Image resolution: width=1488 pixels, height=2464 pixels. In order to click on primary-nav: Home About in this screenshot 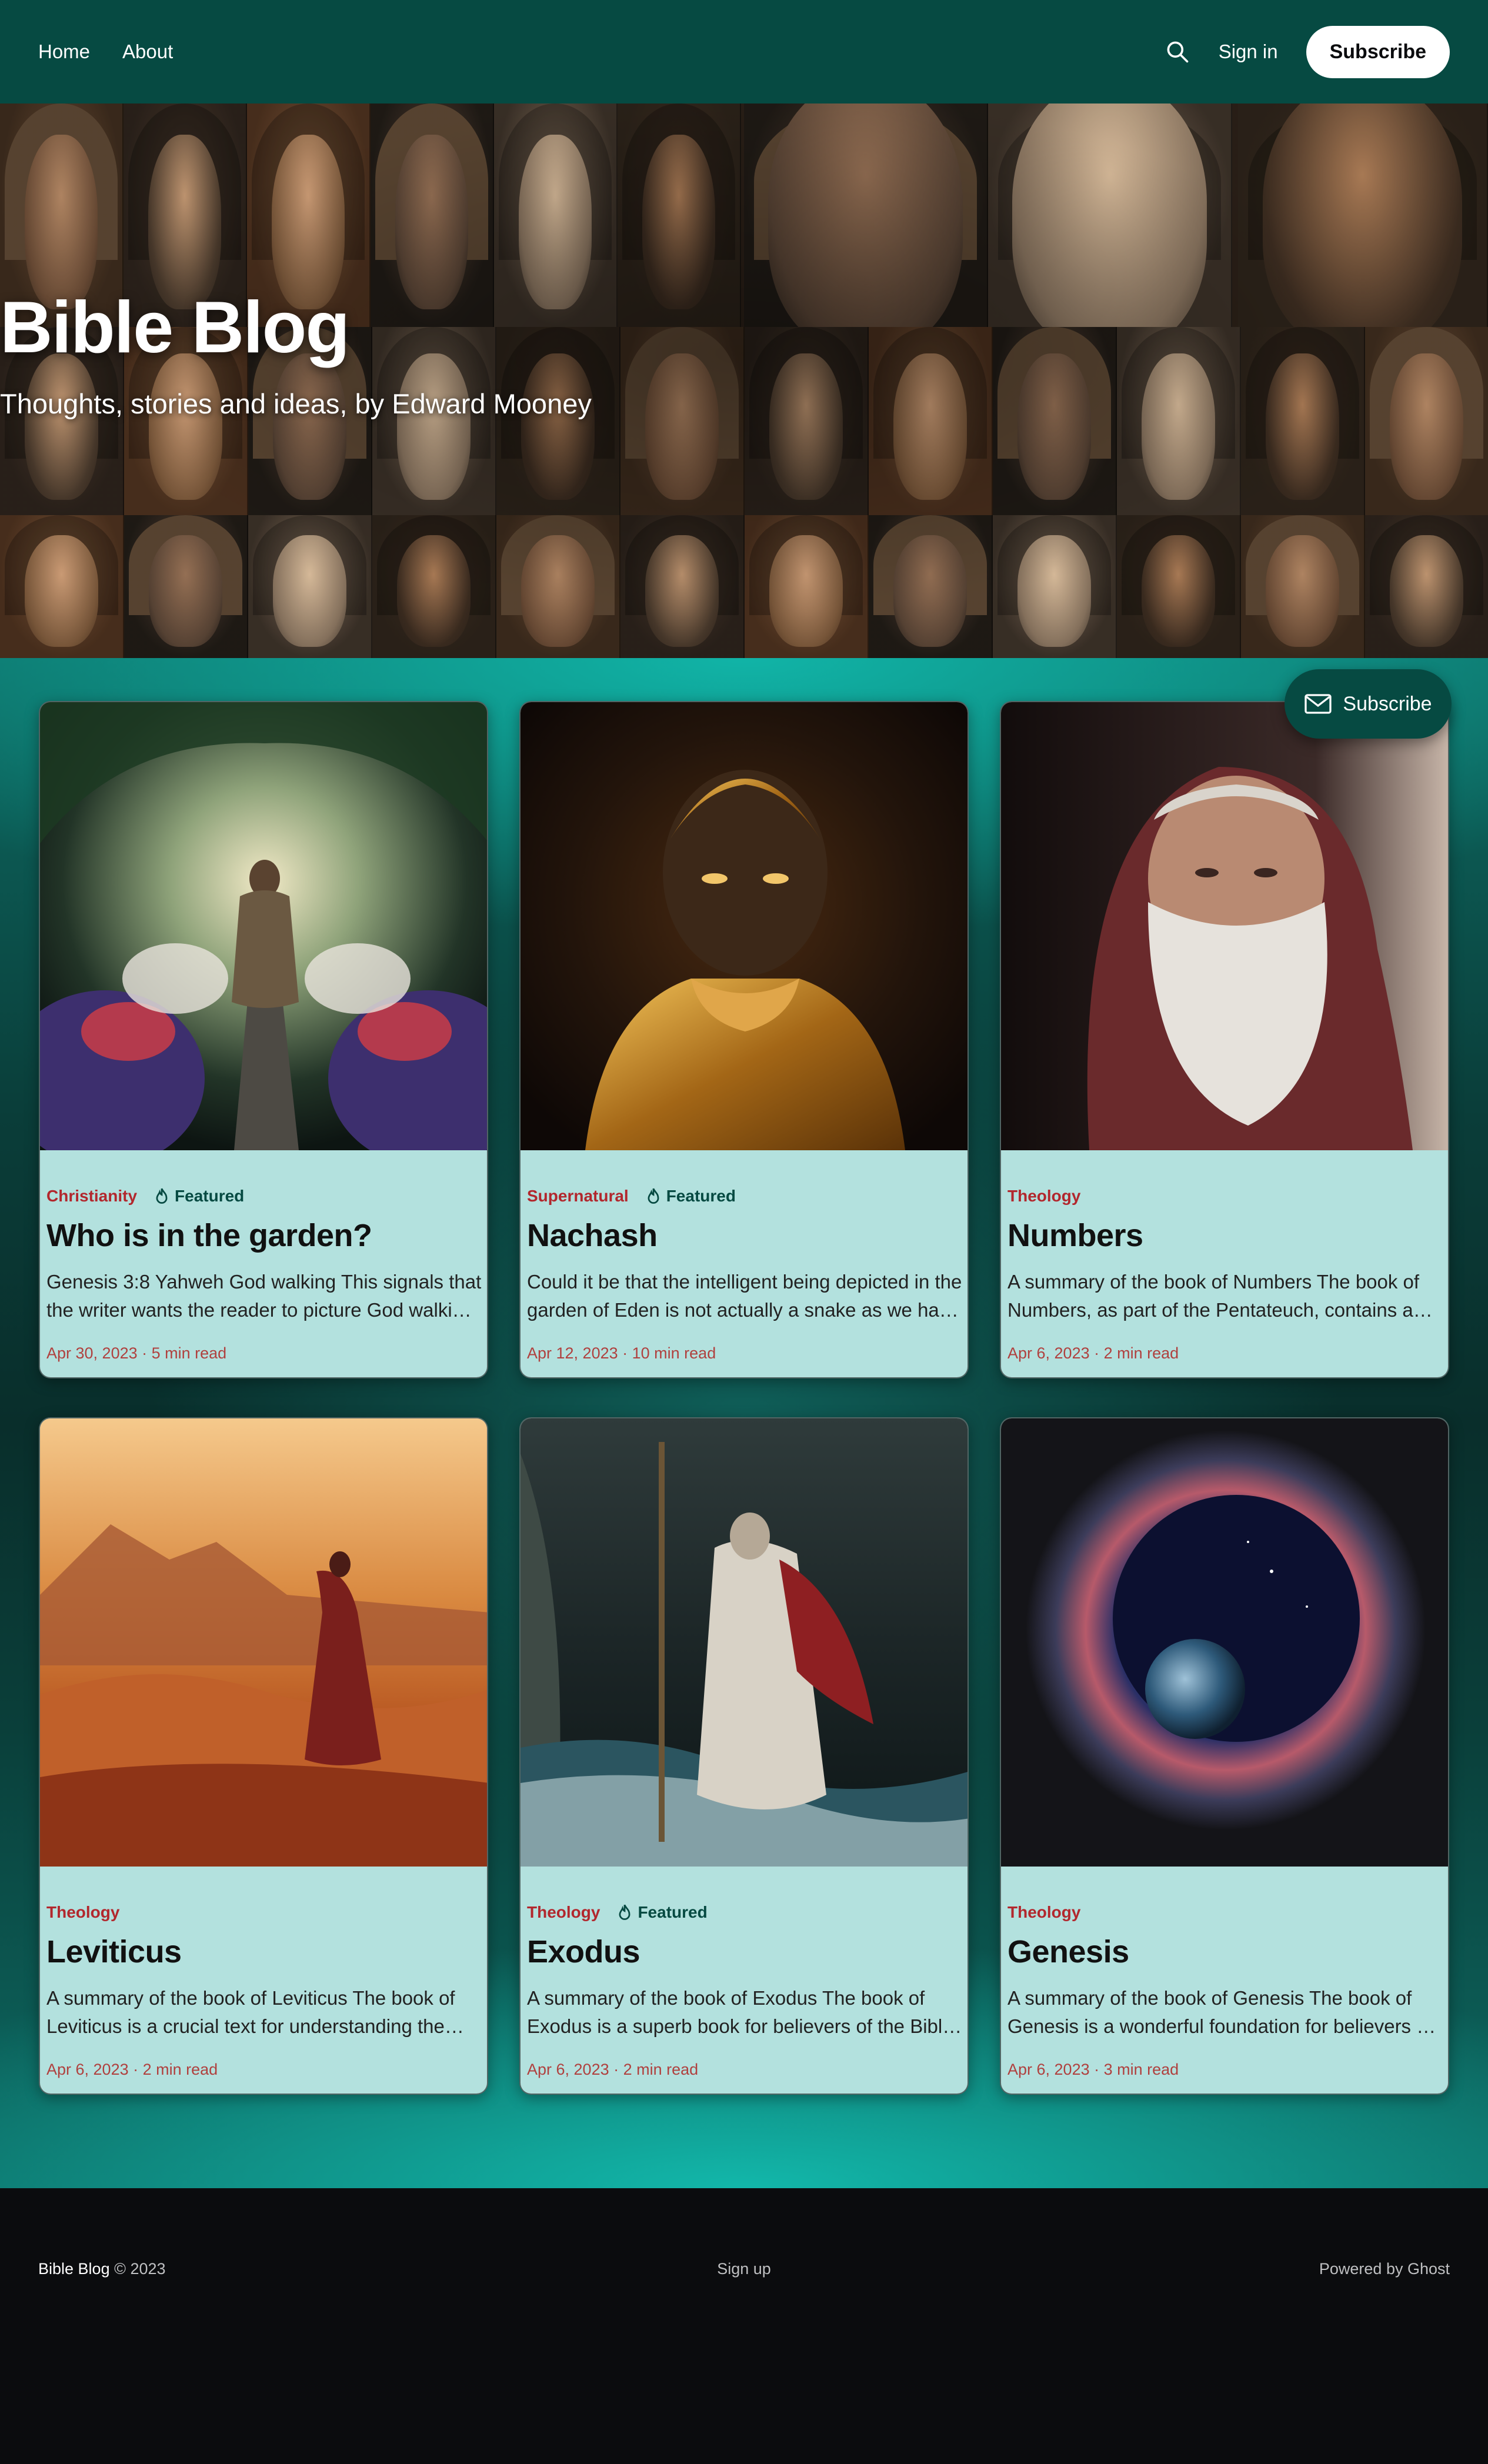, I will do `click(105, 52)`.